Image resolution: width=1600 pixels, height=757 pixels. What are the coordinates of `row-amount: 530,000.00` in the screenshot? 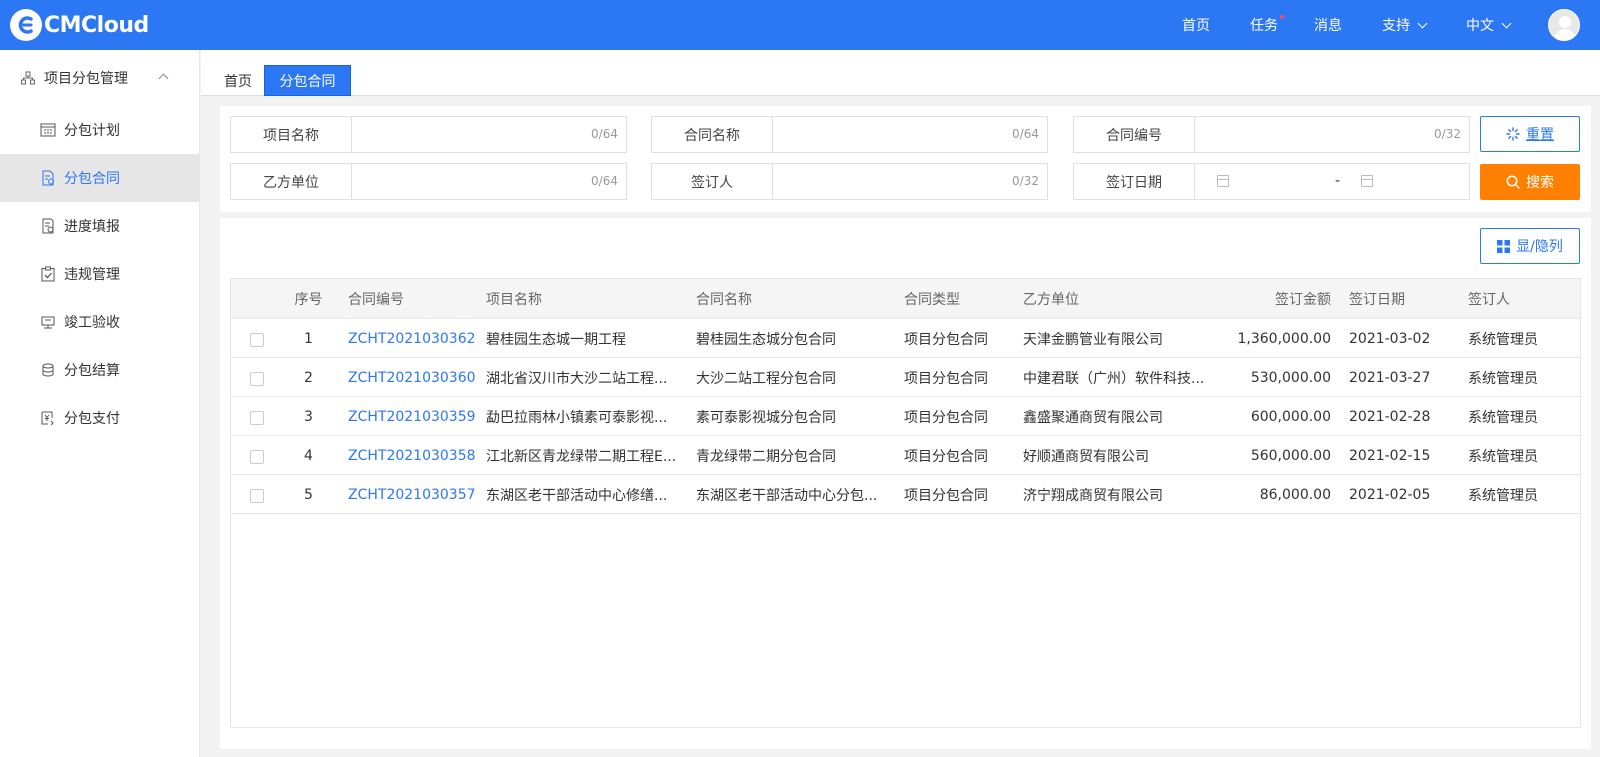 It's located at (1290, 377).